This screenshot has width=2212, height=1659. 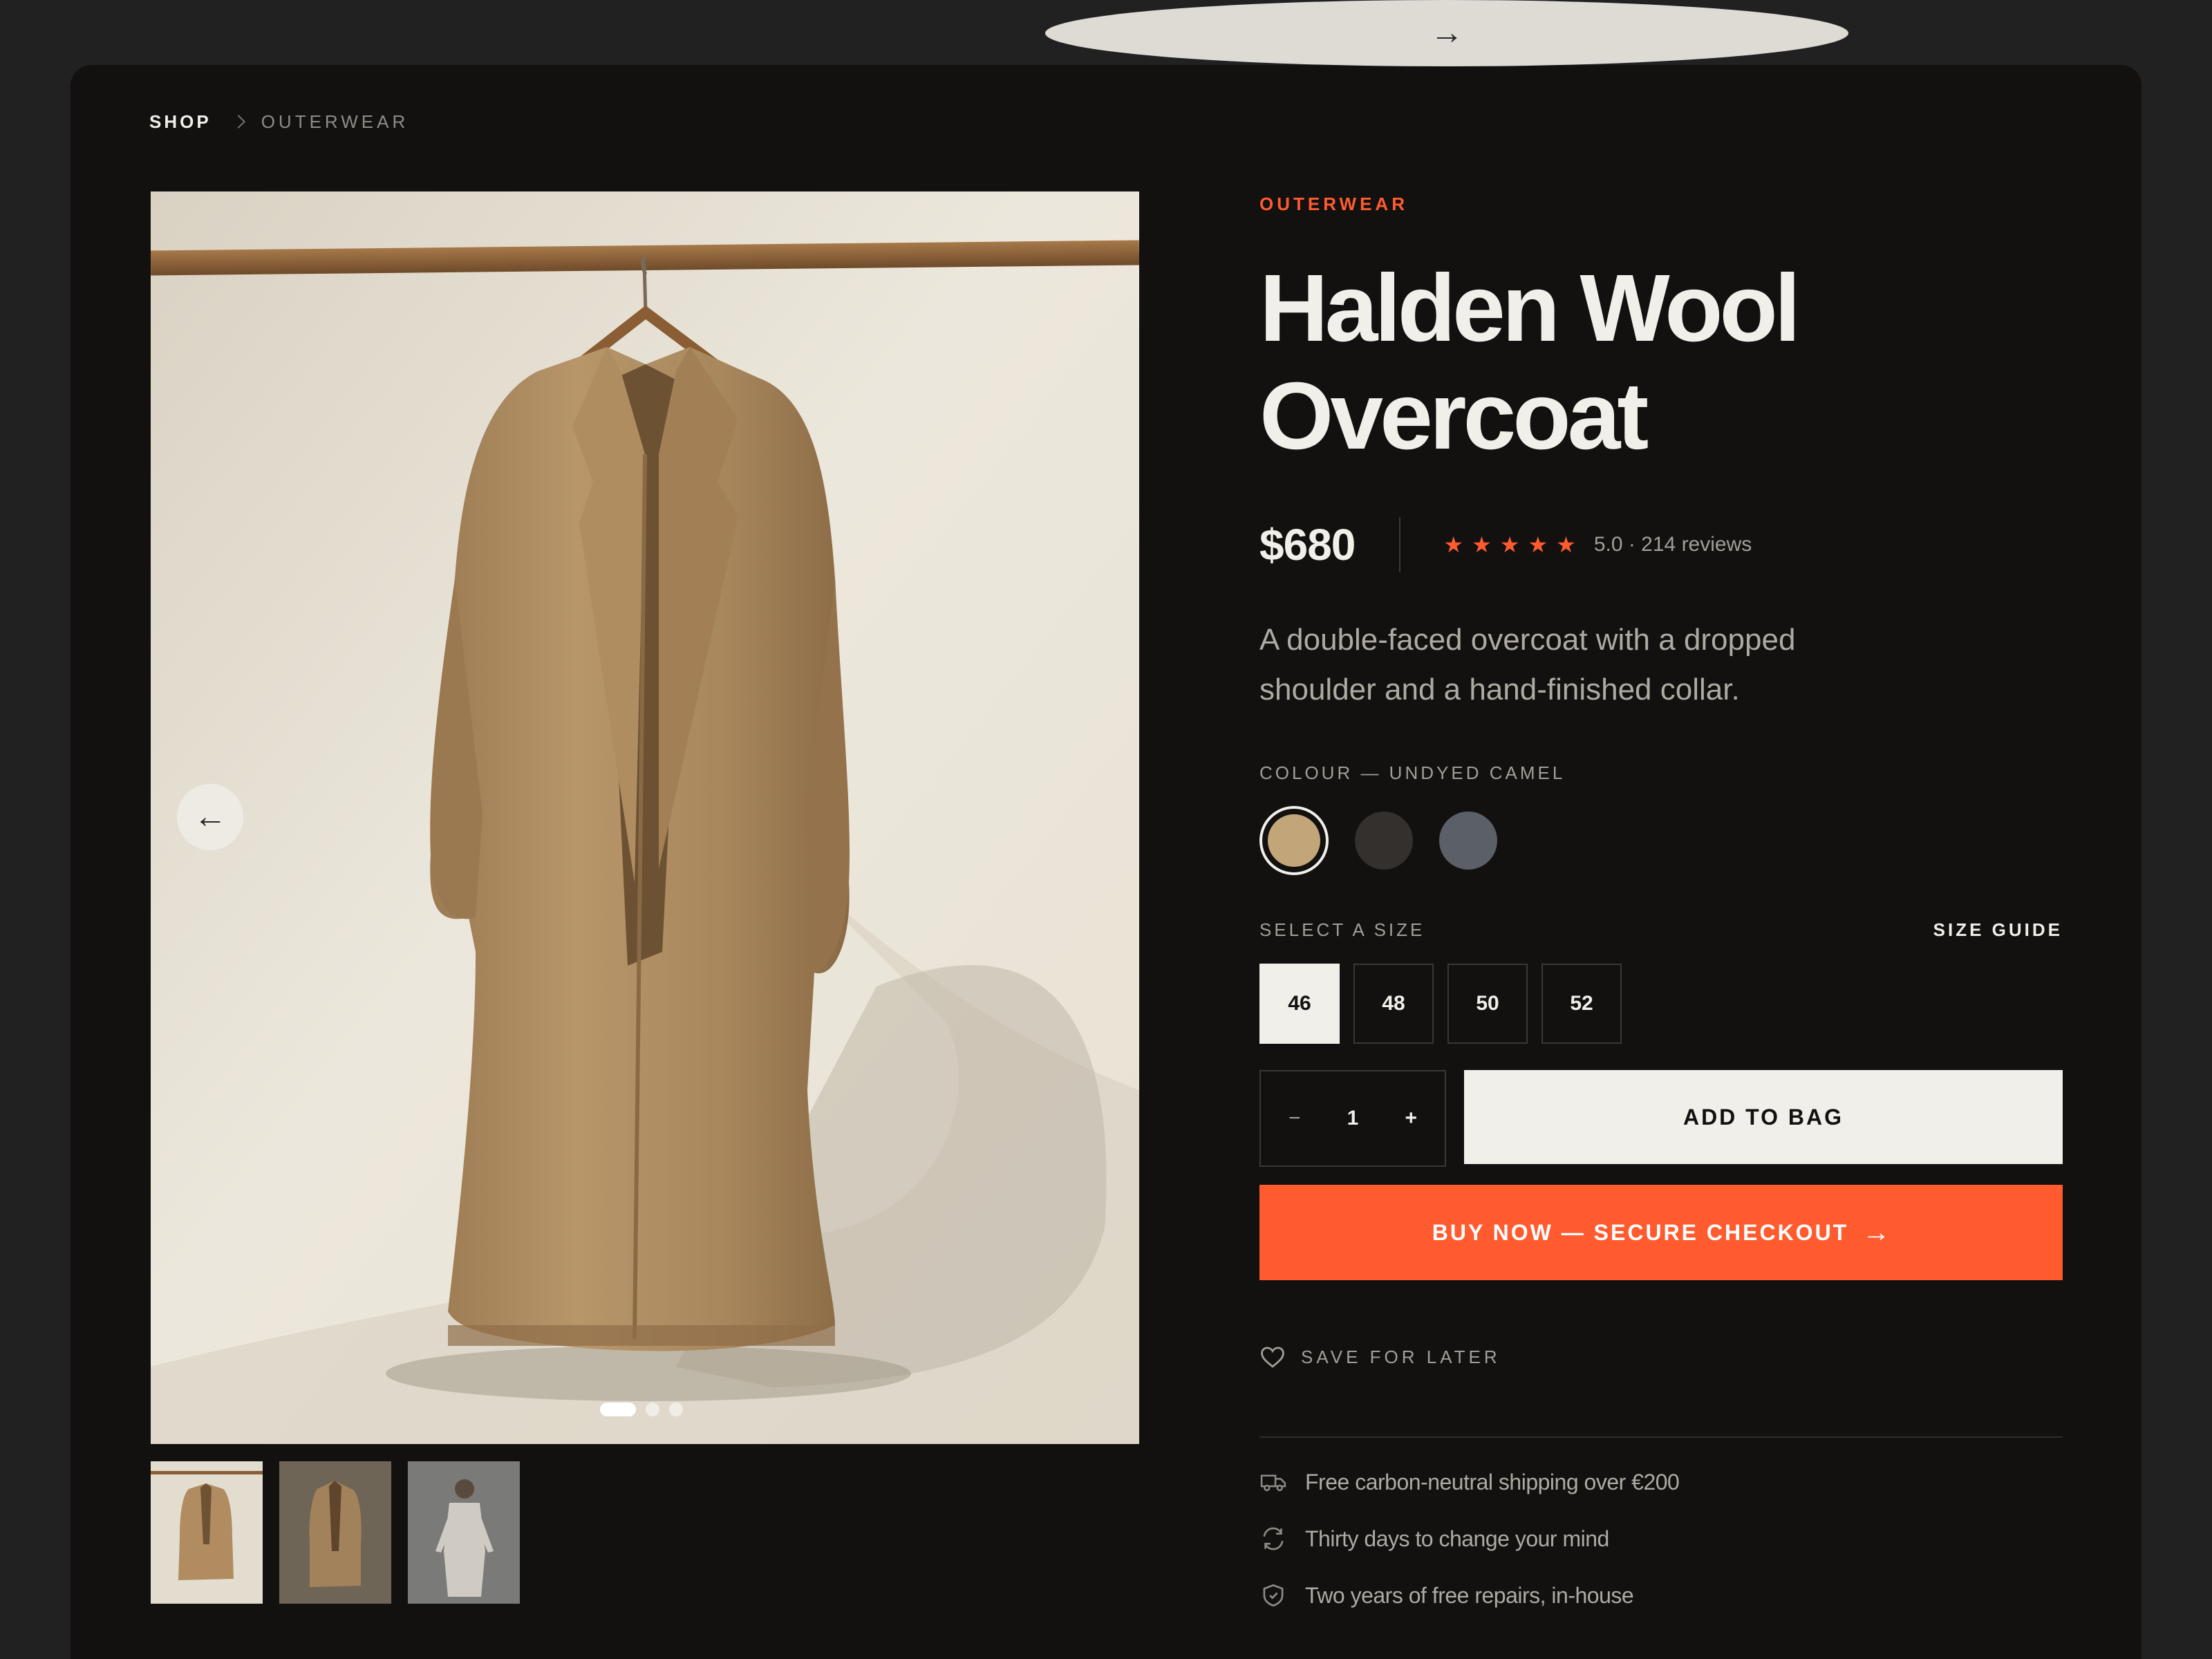 I want to click on swatch-undyed-camel, so click(x=1294, y=840).